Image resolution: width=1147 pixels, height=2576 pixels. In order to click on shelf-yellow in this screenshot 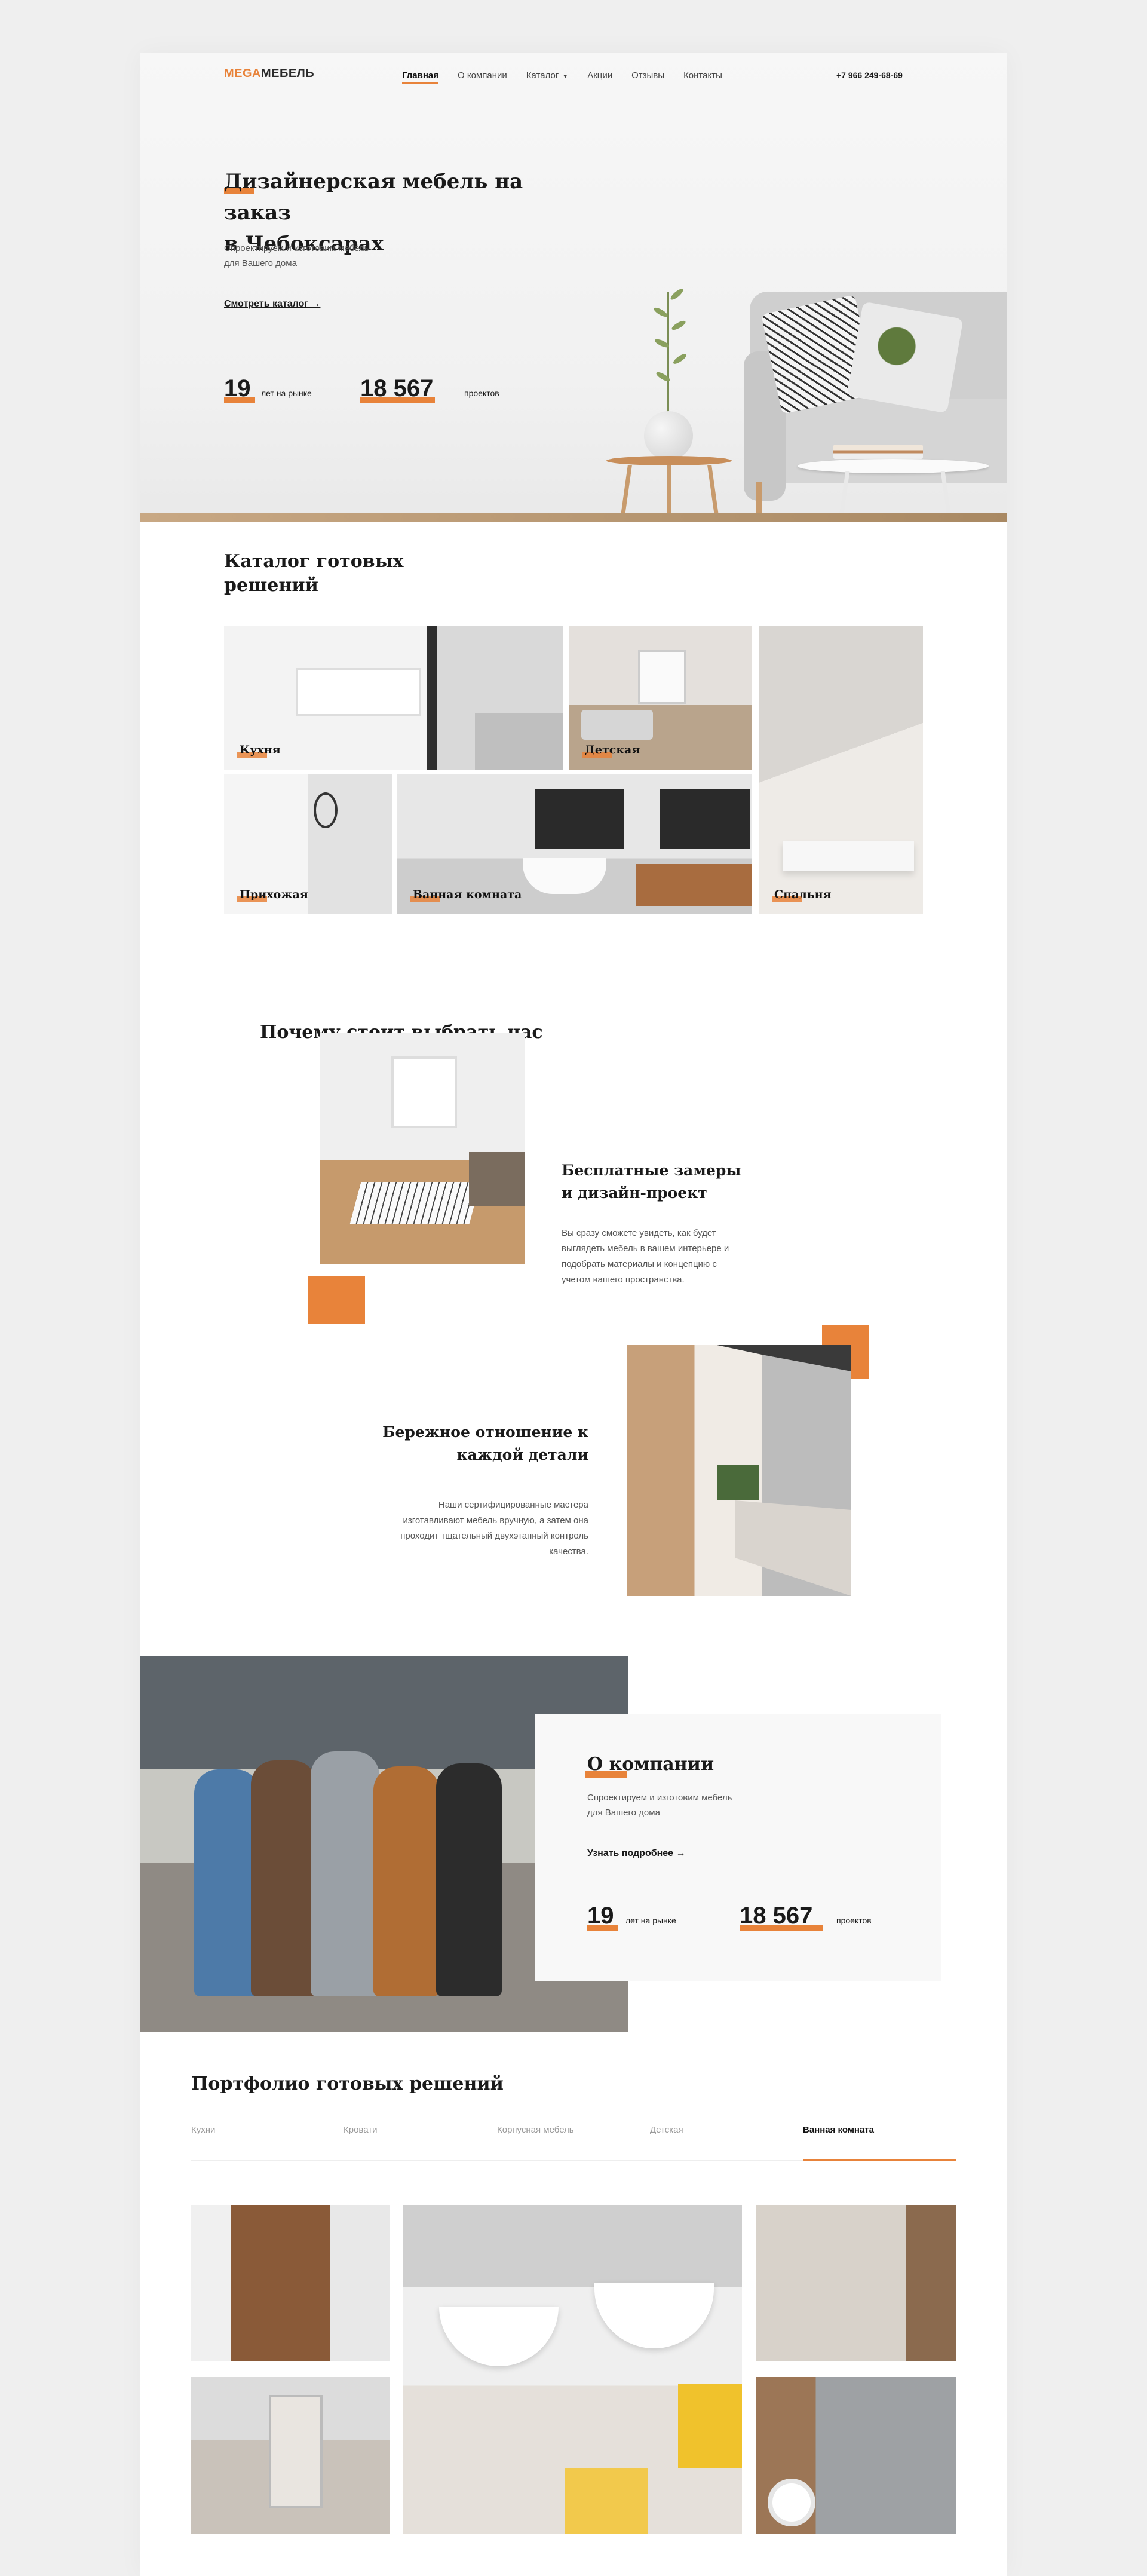, I will do `click(710, 2426)`.